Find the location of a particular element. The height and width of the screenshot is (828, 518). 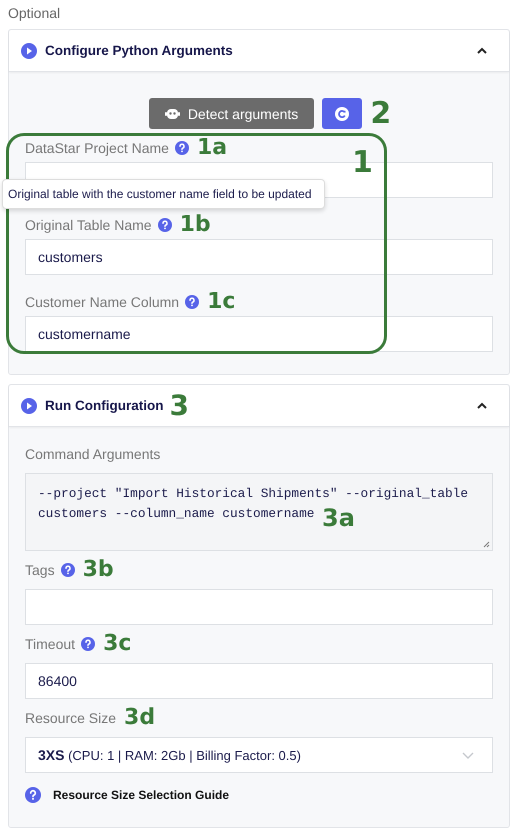

annotation-marker: 3c is located at coordinates (117, 644).